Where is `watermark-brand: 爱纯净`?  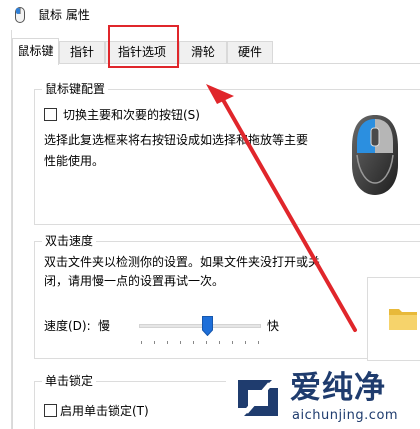 watermark-brand: 爱纯净 is located at coordinates (338, 388).